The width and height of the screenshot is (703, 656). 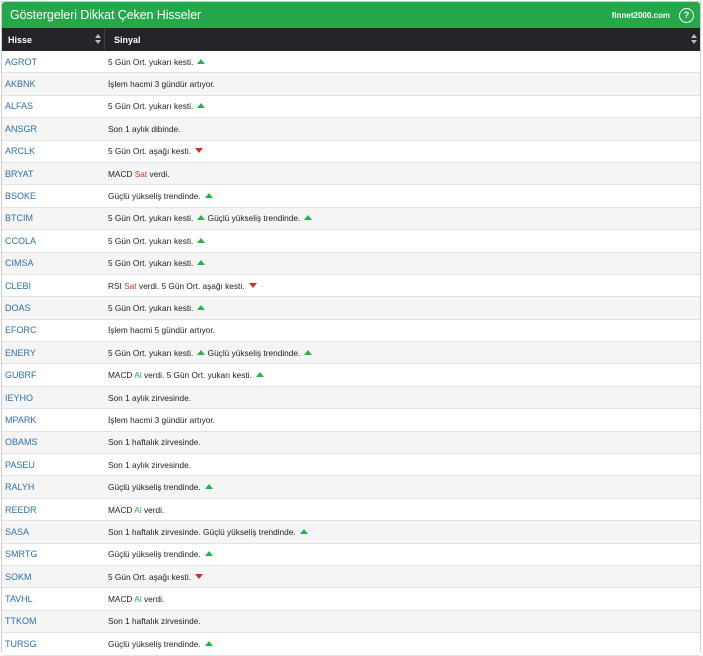 What do you see at coordinates (402, 39) in the screenshot?
I see `column-header-sinyal: Sinyal` at bounding box center [402, 39].